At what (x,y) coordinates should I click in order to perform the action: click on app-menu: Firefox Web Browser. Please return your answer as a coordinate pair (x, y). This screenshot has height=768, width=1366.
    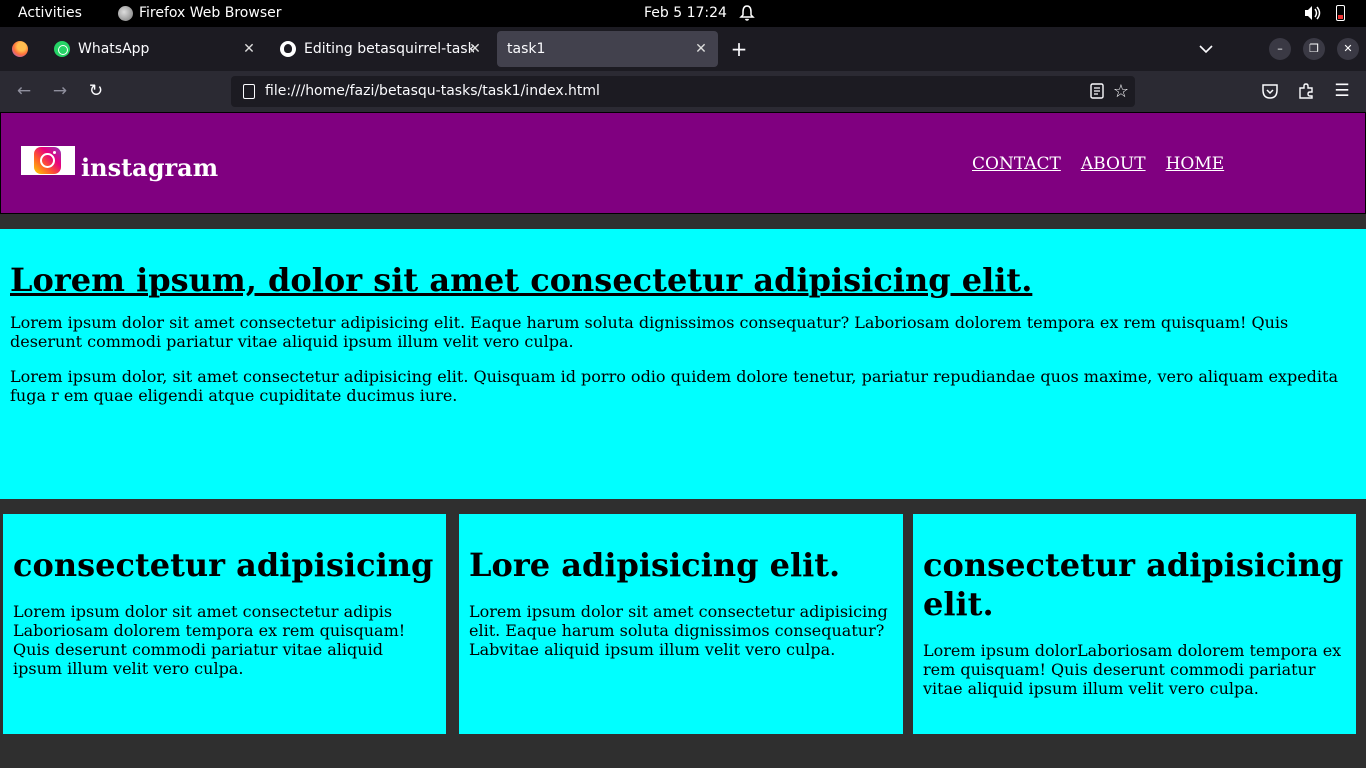
    Looking at the image, I should click on (200, 13).